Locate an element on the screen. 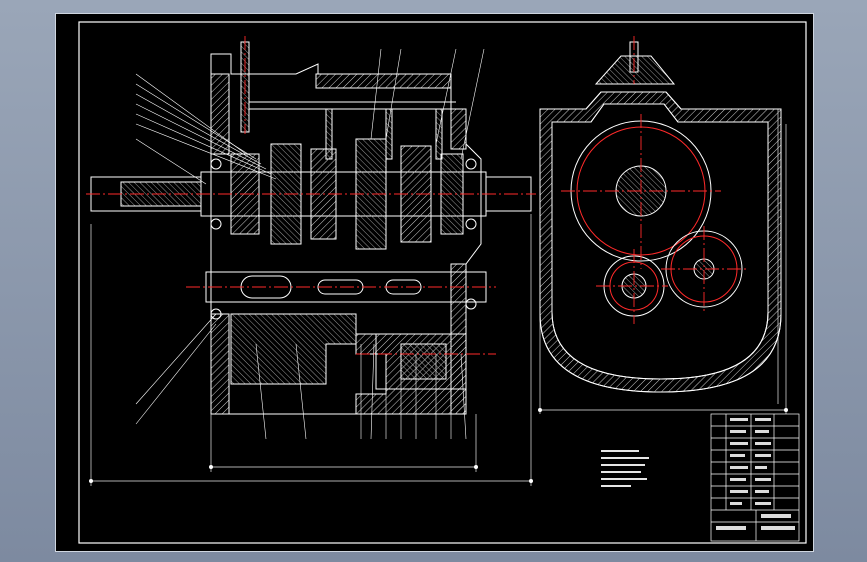 This screenshot has height=562, width=867. right-wall-upper is located at coordinates (458, 129).